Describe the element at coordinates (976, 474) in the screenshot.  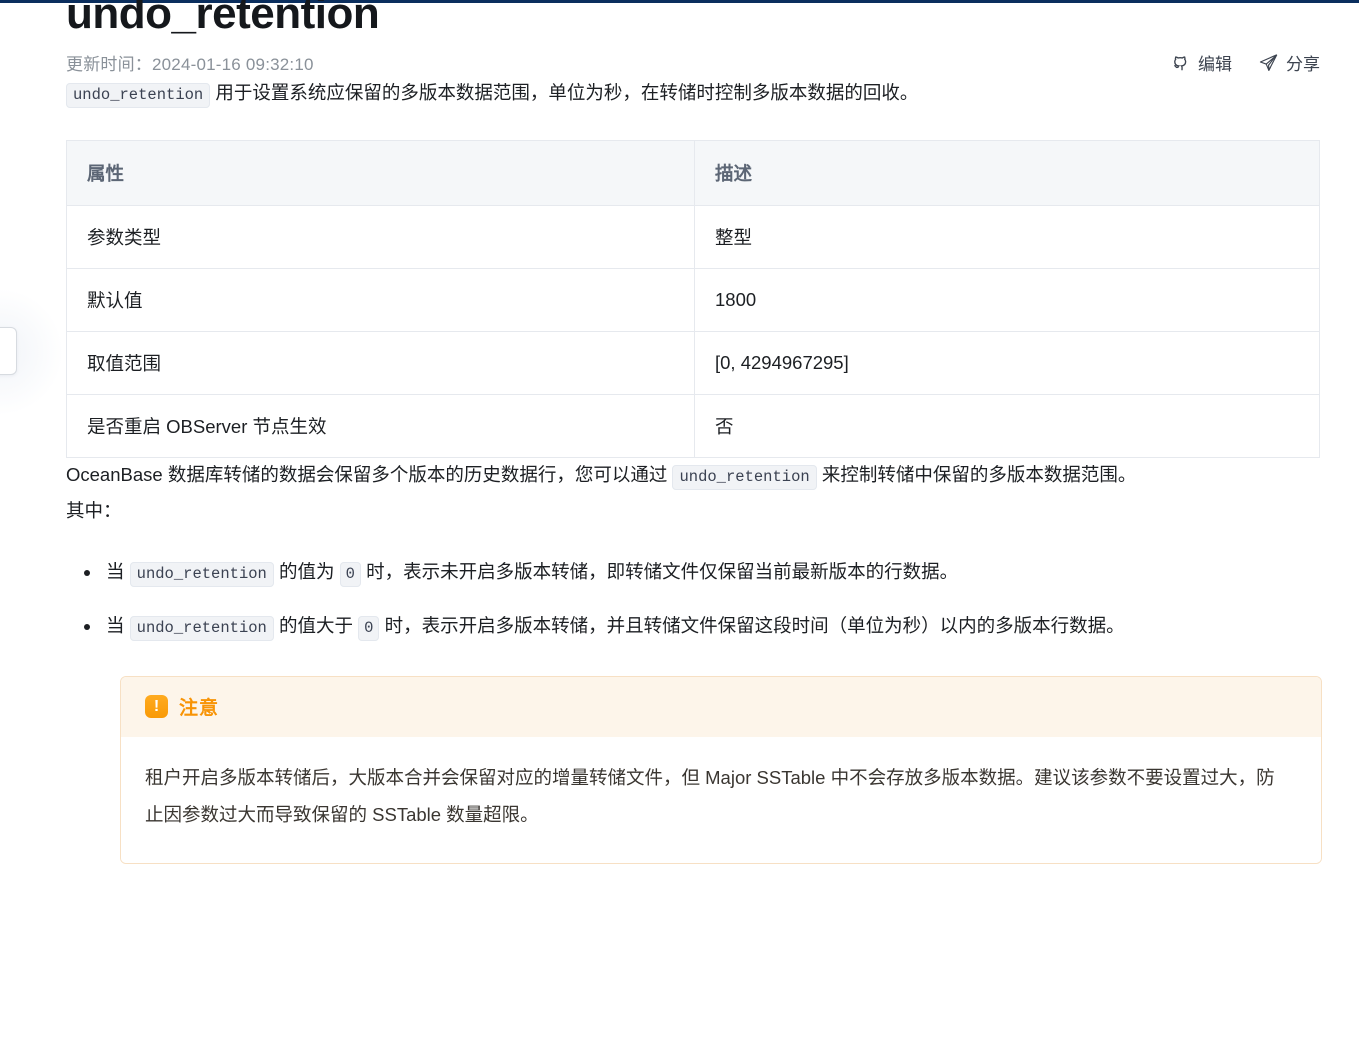
I see `body-paragraph-part2: 来控制转储中保留的多版本数据范围。` at that location.